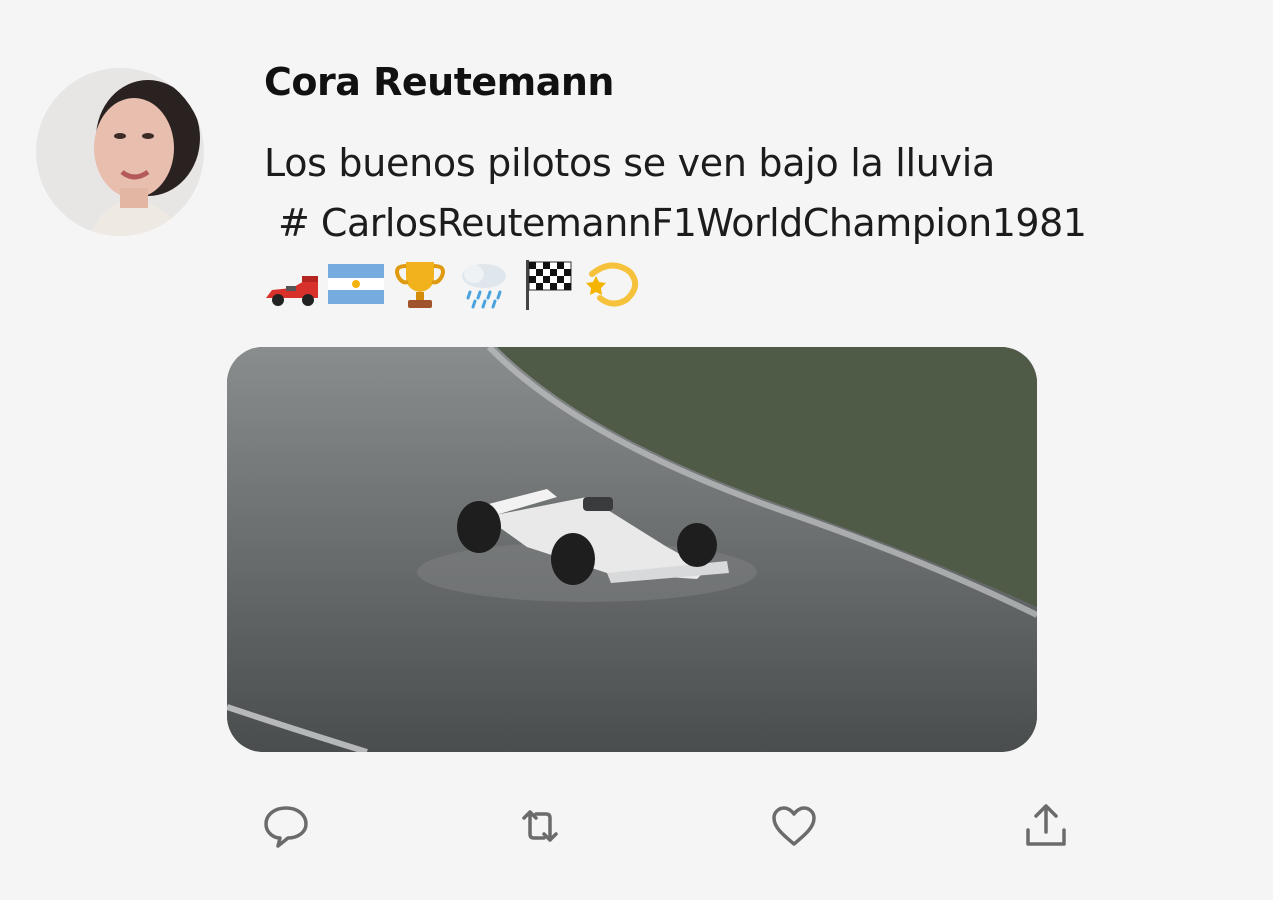  I want to click on share-icon, so click(1046, 825).